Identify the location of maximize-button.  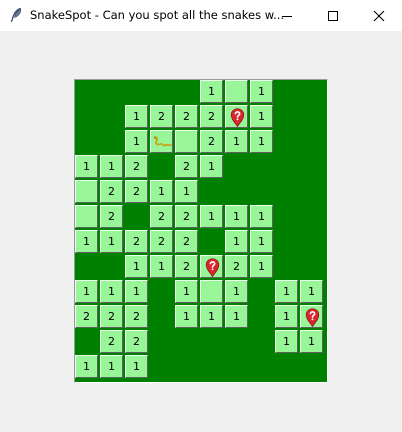
(333, 15).